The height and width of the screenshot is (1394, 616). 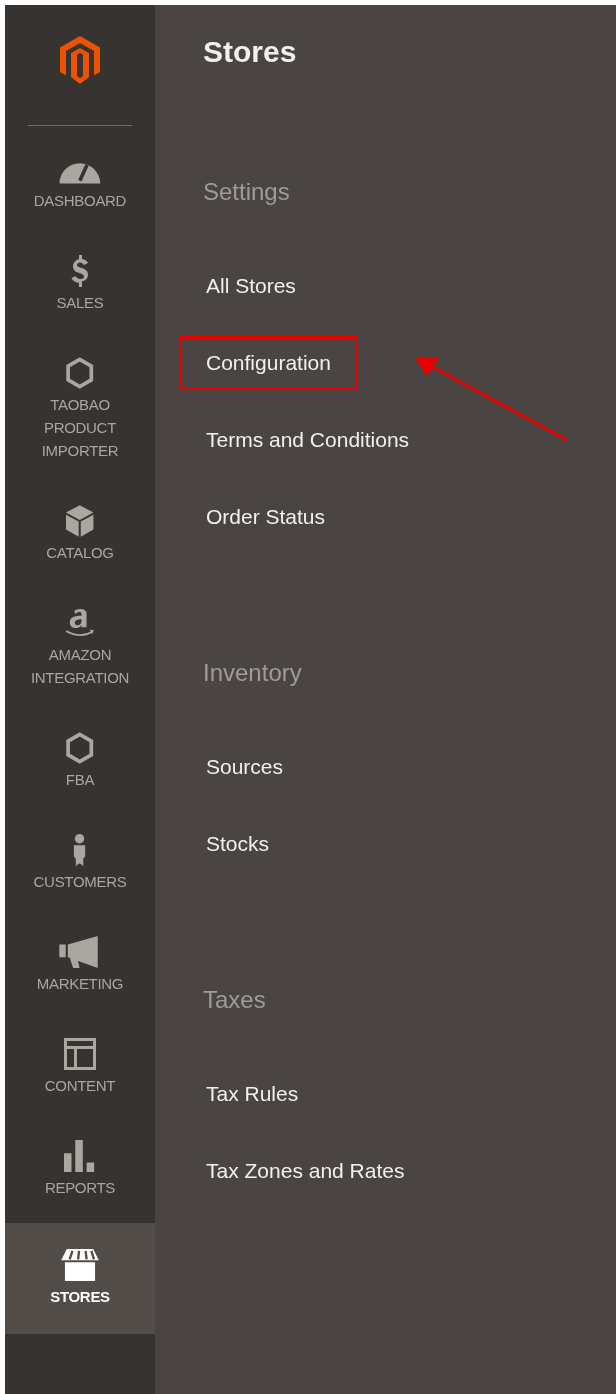 I want to click on menu-link: Configuration, so click(x=268, y=362).